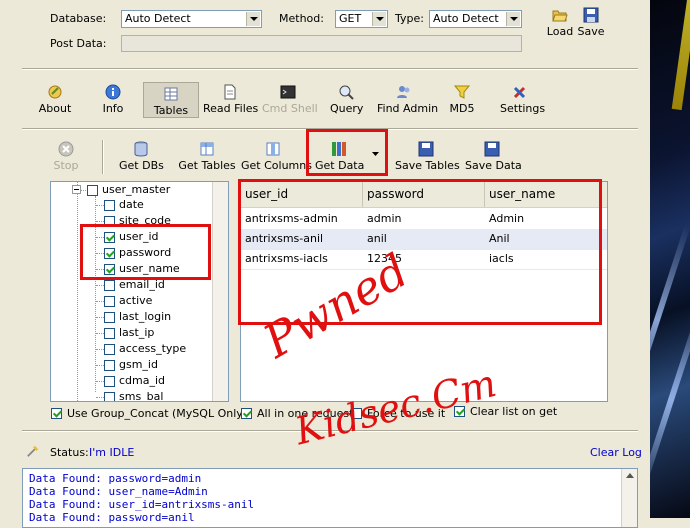 This screenshot has width=690, height=528. Describe the element at coordinates (33, 451) in the screenshot. I see `status-icon` at that location.